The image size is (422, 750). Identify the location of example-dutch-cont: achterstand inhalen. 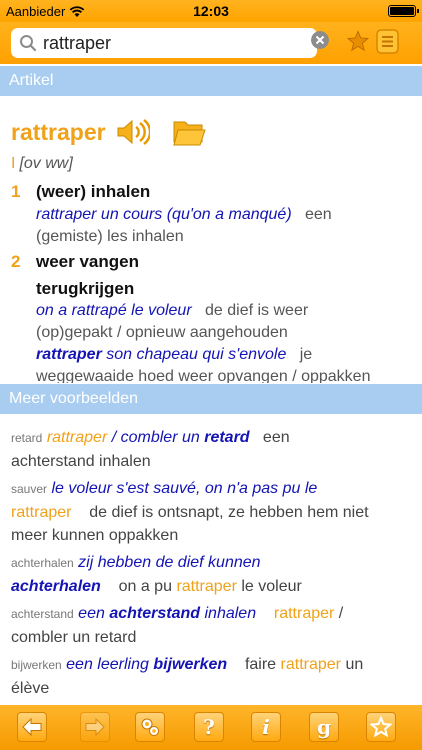
(81, 461).